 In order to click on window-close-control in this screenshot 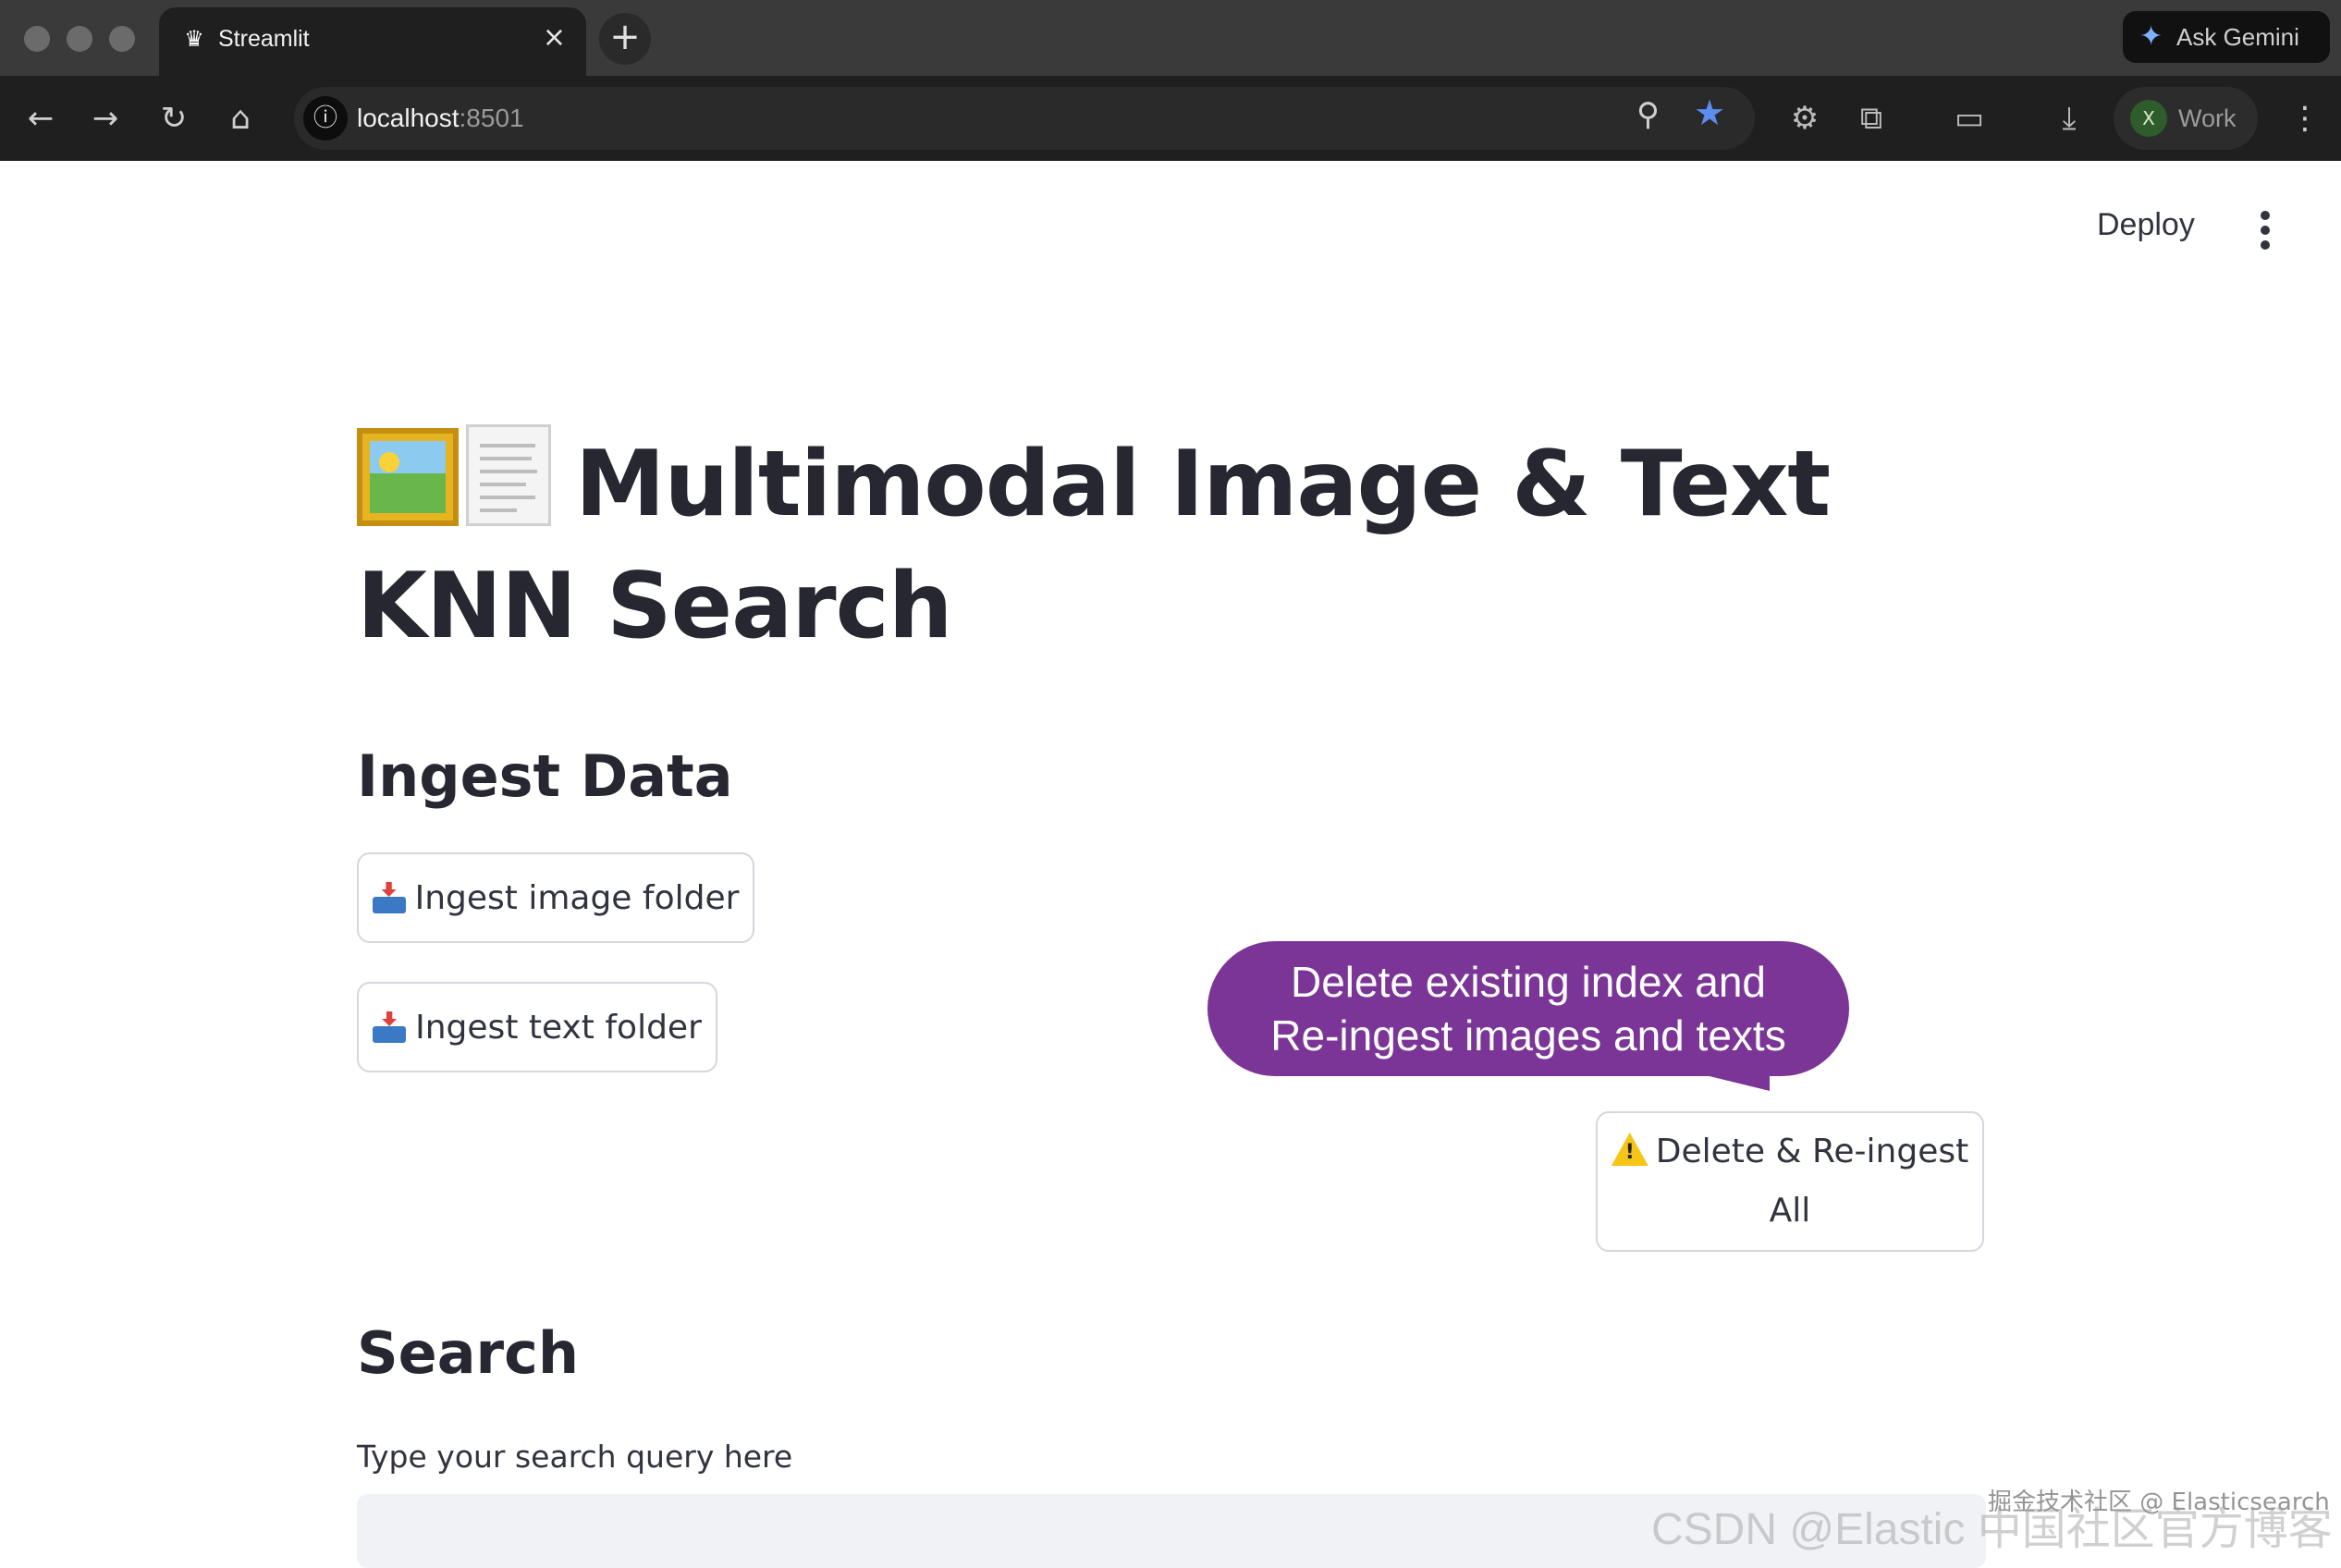, I will do `click(37, 39)`.